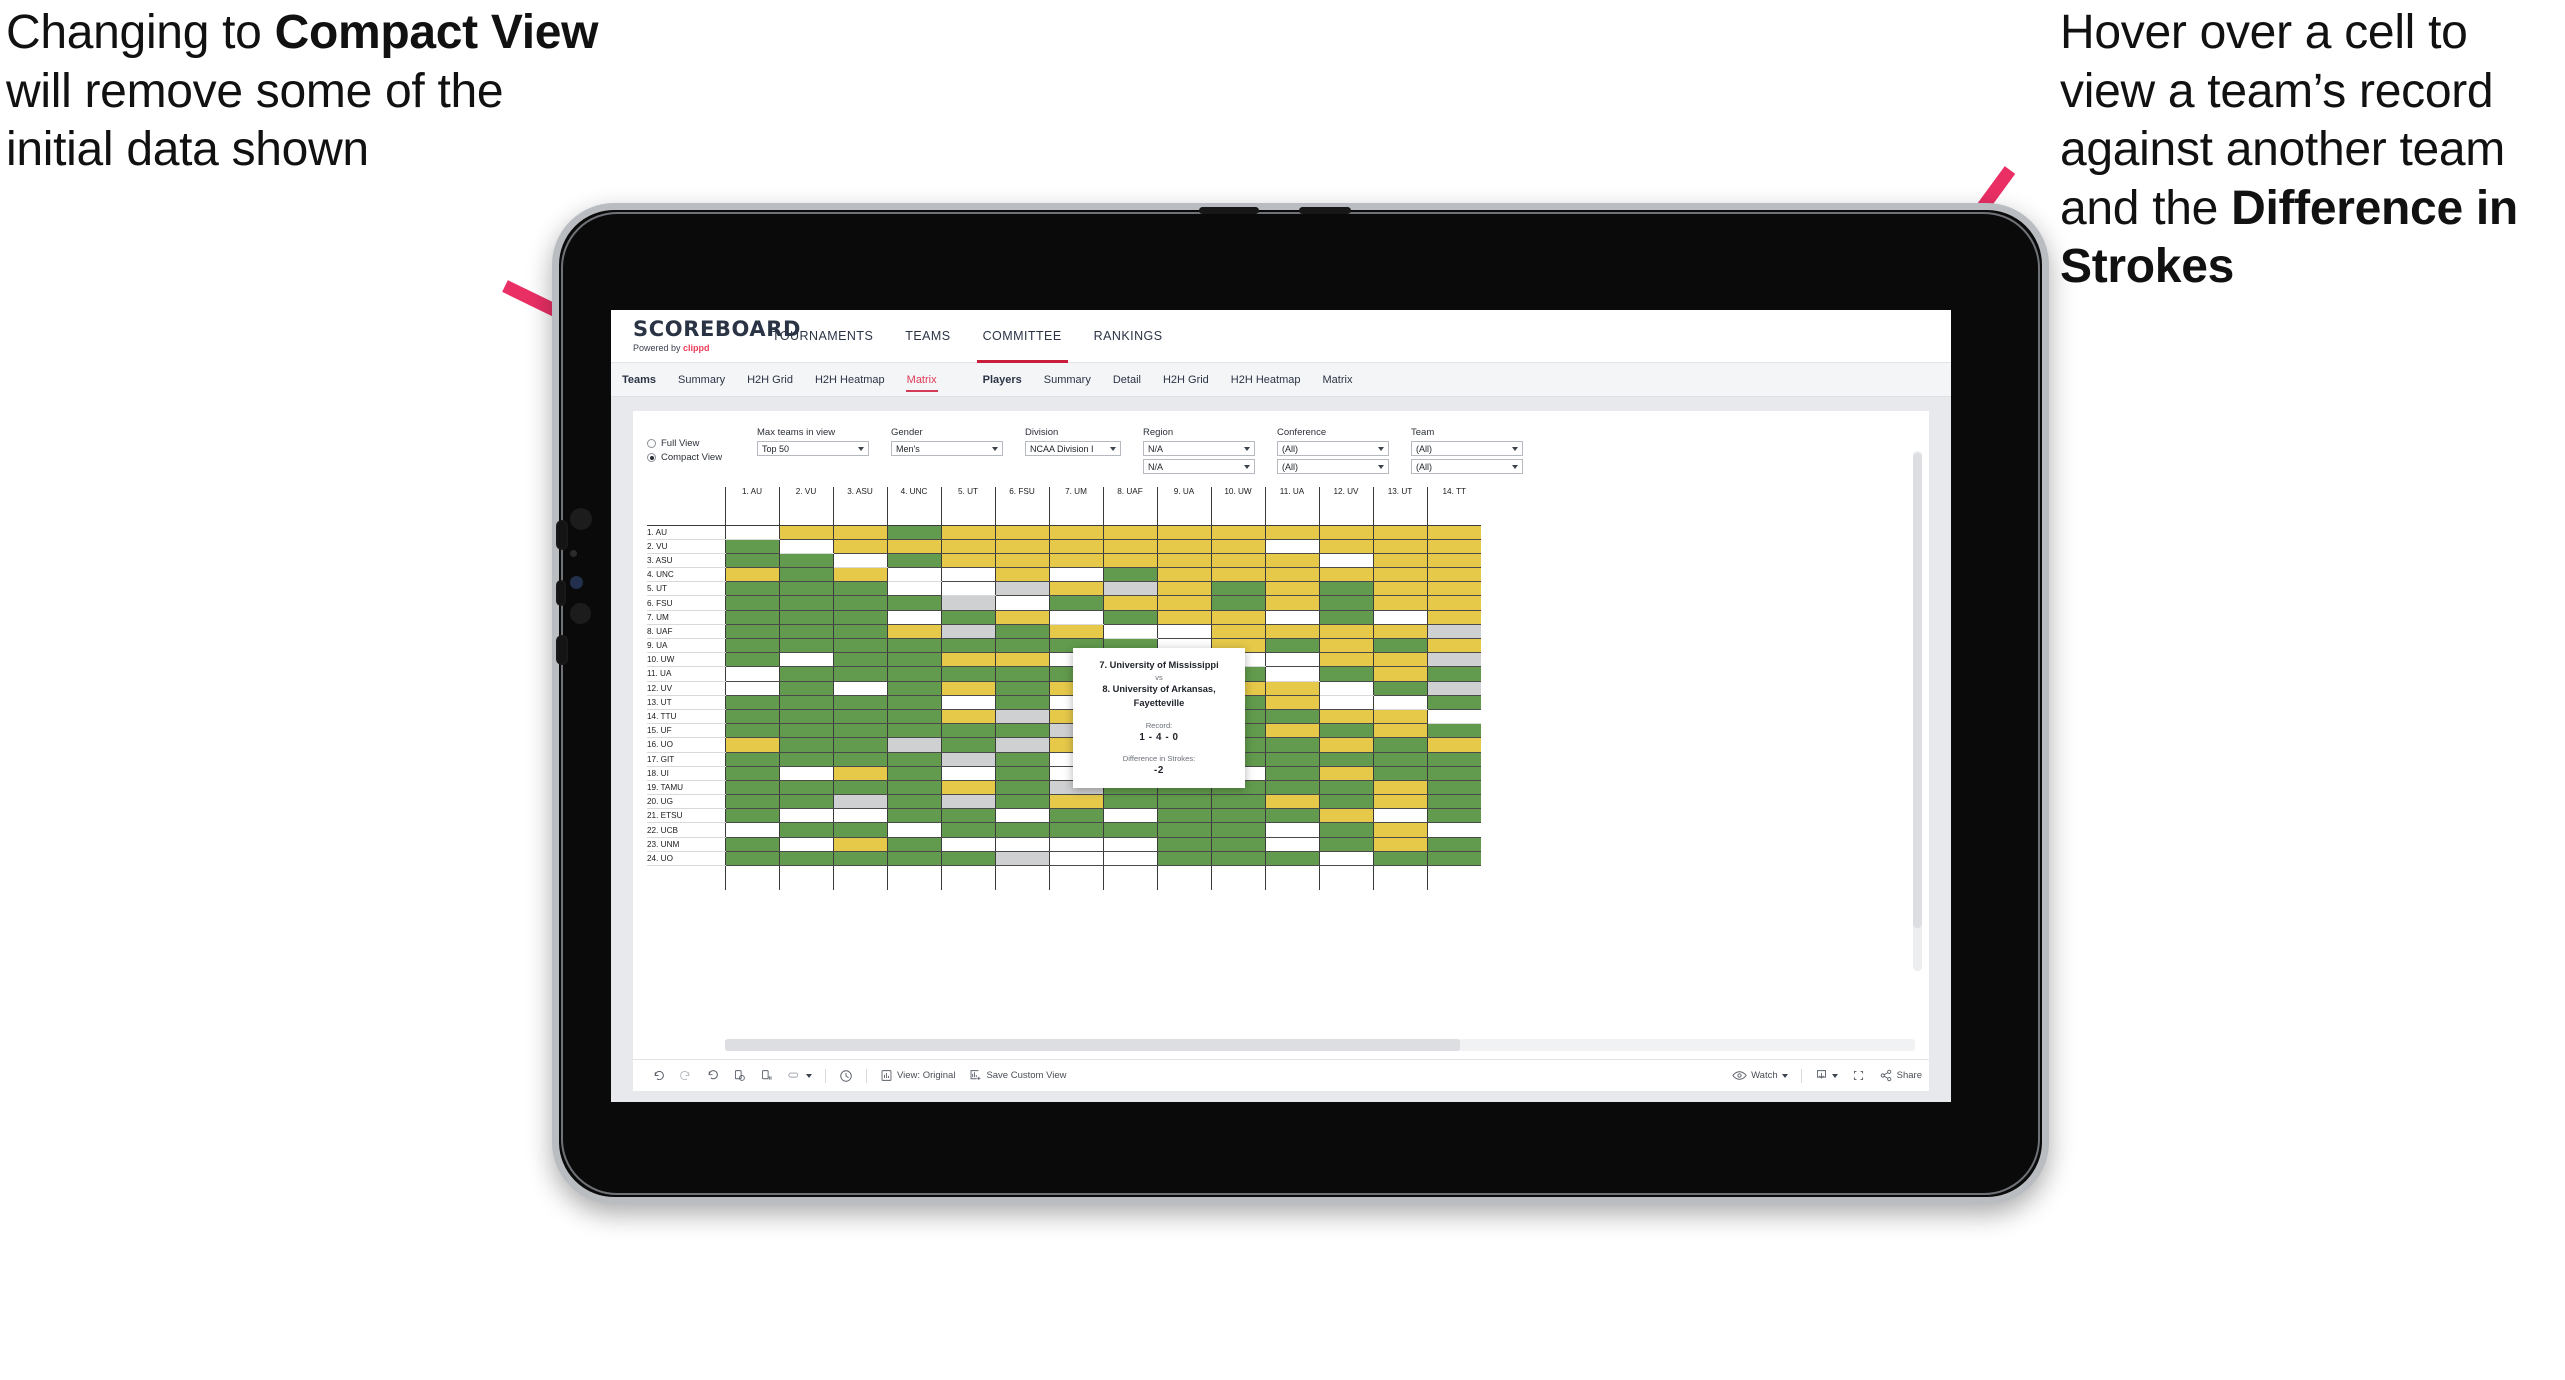  I want to click on matrix-col-header: 13. UT, so click(1399, 506).